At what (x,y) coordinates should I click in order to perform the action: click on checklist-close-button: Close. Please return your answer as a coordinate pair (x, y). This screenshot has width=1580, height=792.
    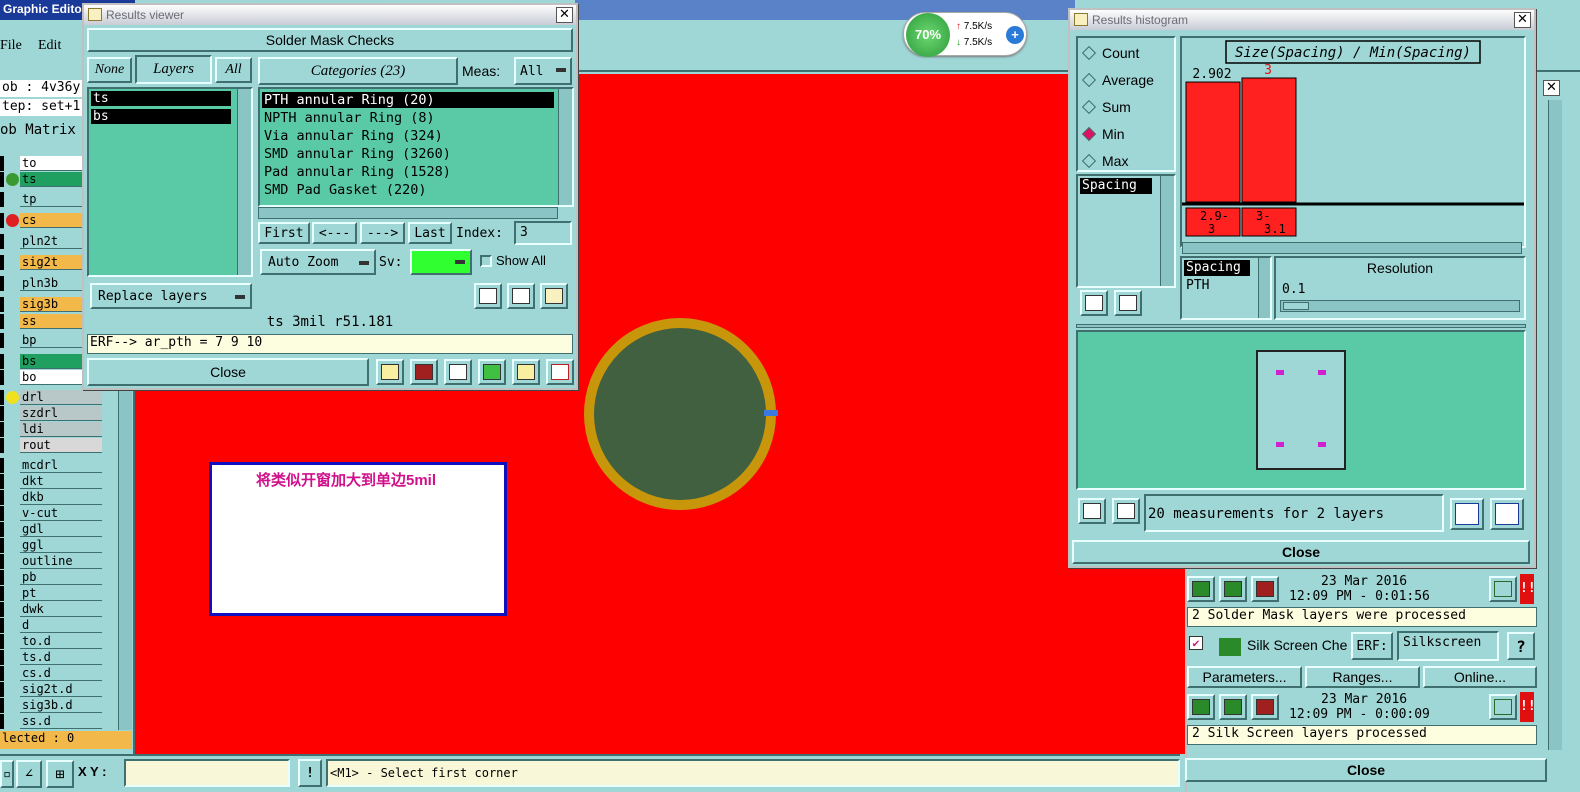
    Looking at the image, I should click on (1366, 770).